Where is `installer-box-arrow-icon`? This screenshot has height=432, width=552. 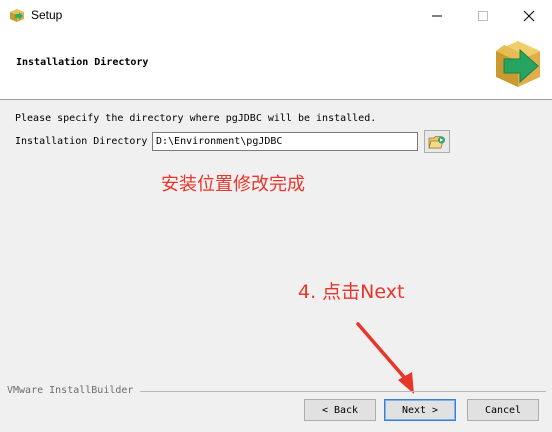
installer-box-arrow-icon is located at coordinates (518, 64).